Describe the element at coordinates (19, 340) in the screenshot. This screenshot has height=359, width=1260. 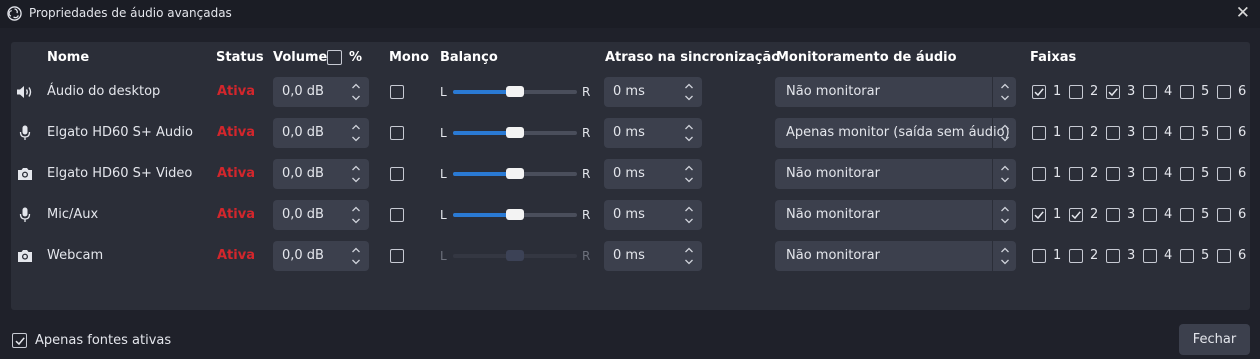
I see `only-active-checkbox` at that location.